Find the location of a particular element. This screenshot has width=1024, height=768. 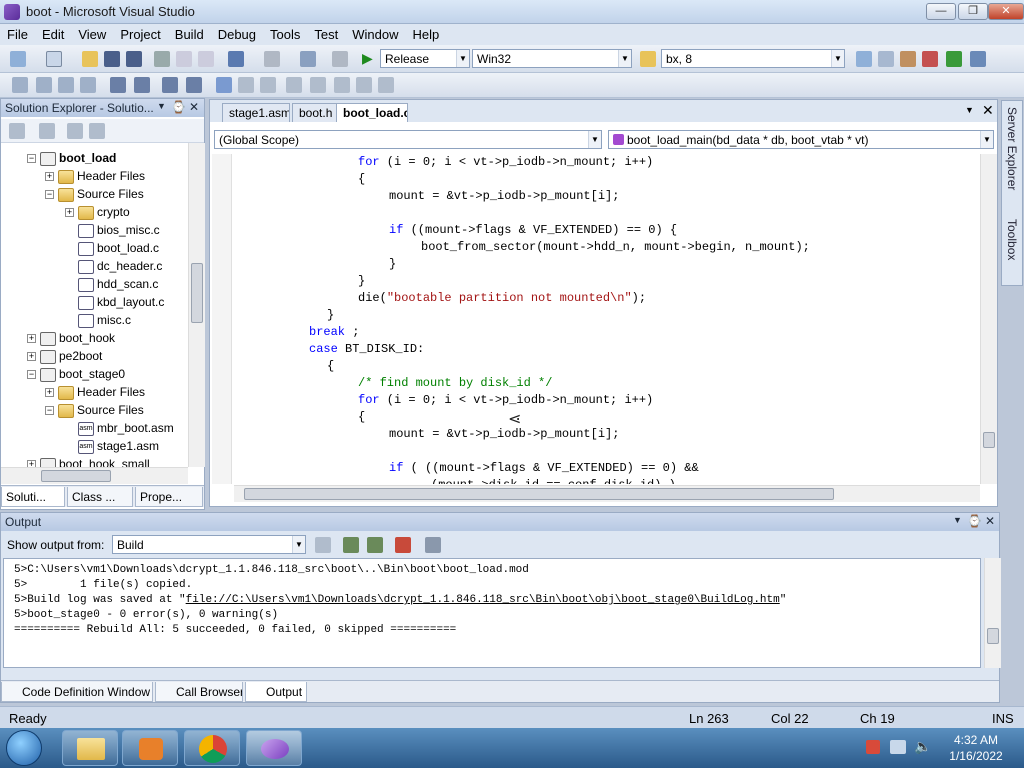

find-message-in-code-icon is located at coordinates (323, 545).